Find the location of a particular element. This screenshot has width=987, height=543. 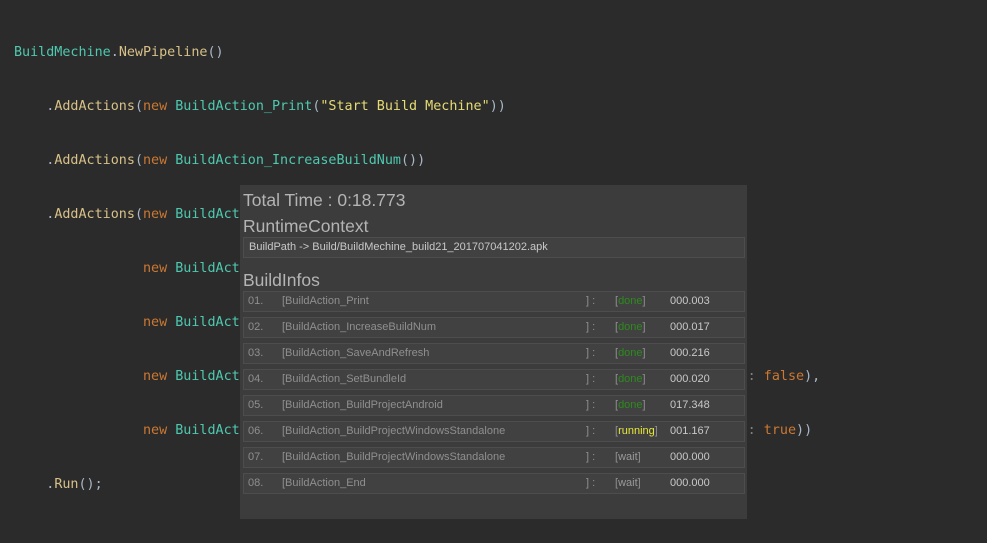

row-time: 000.017 is located at coordinates (690, 327).